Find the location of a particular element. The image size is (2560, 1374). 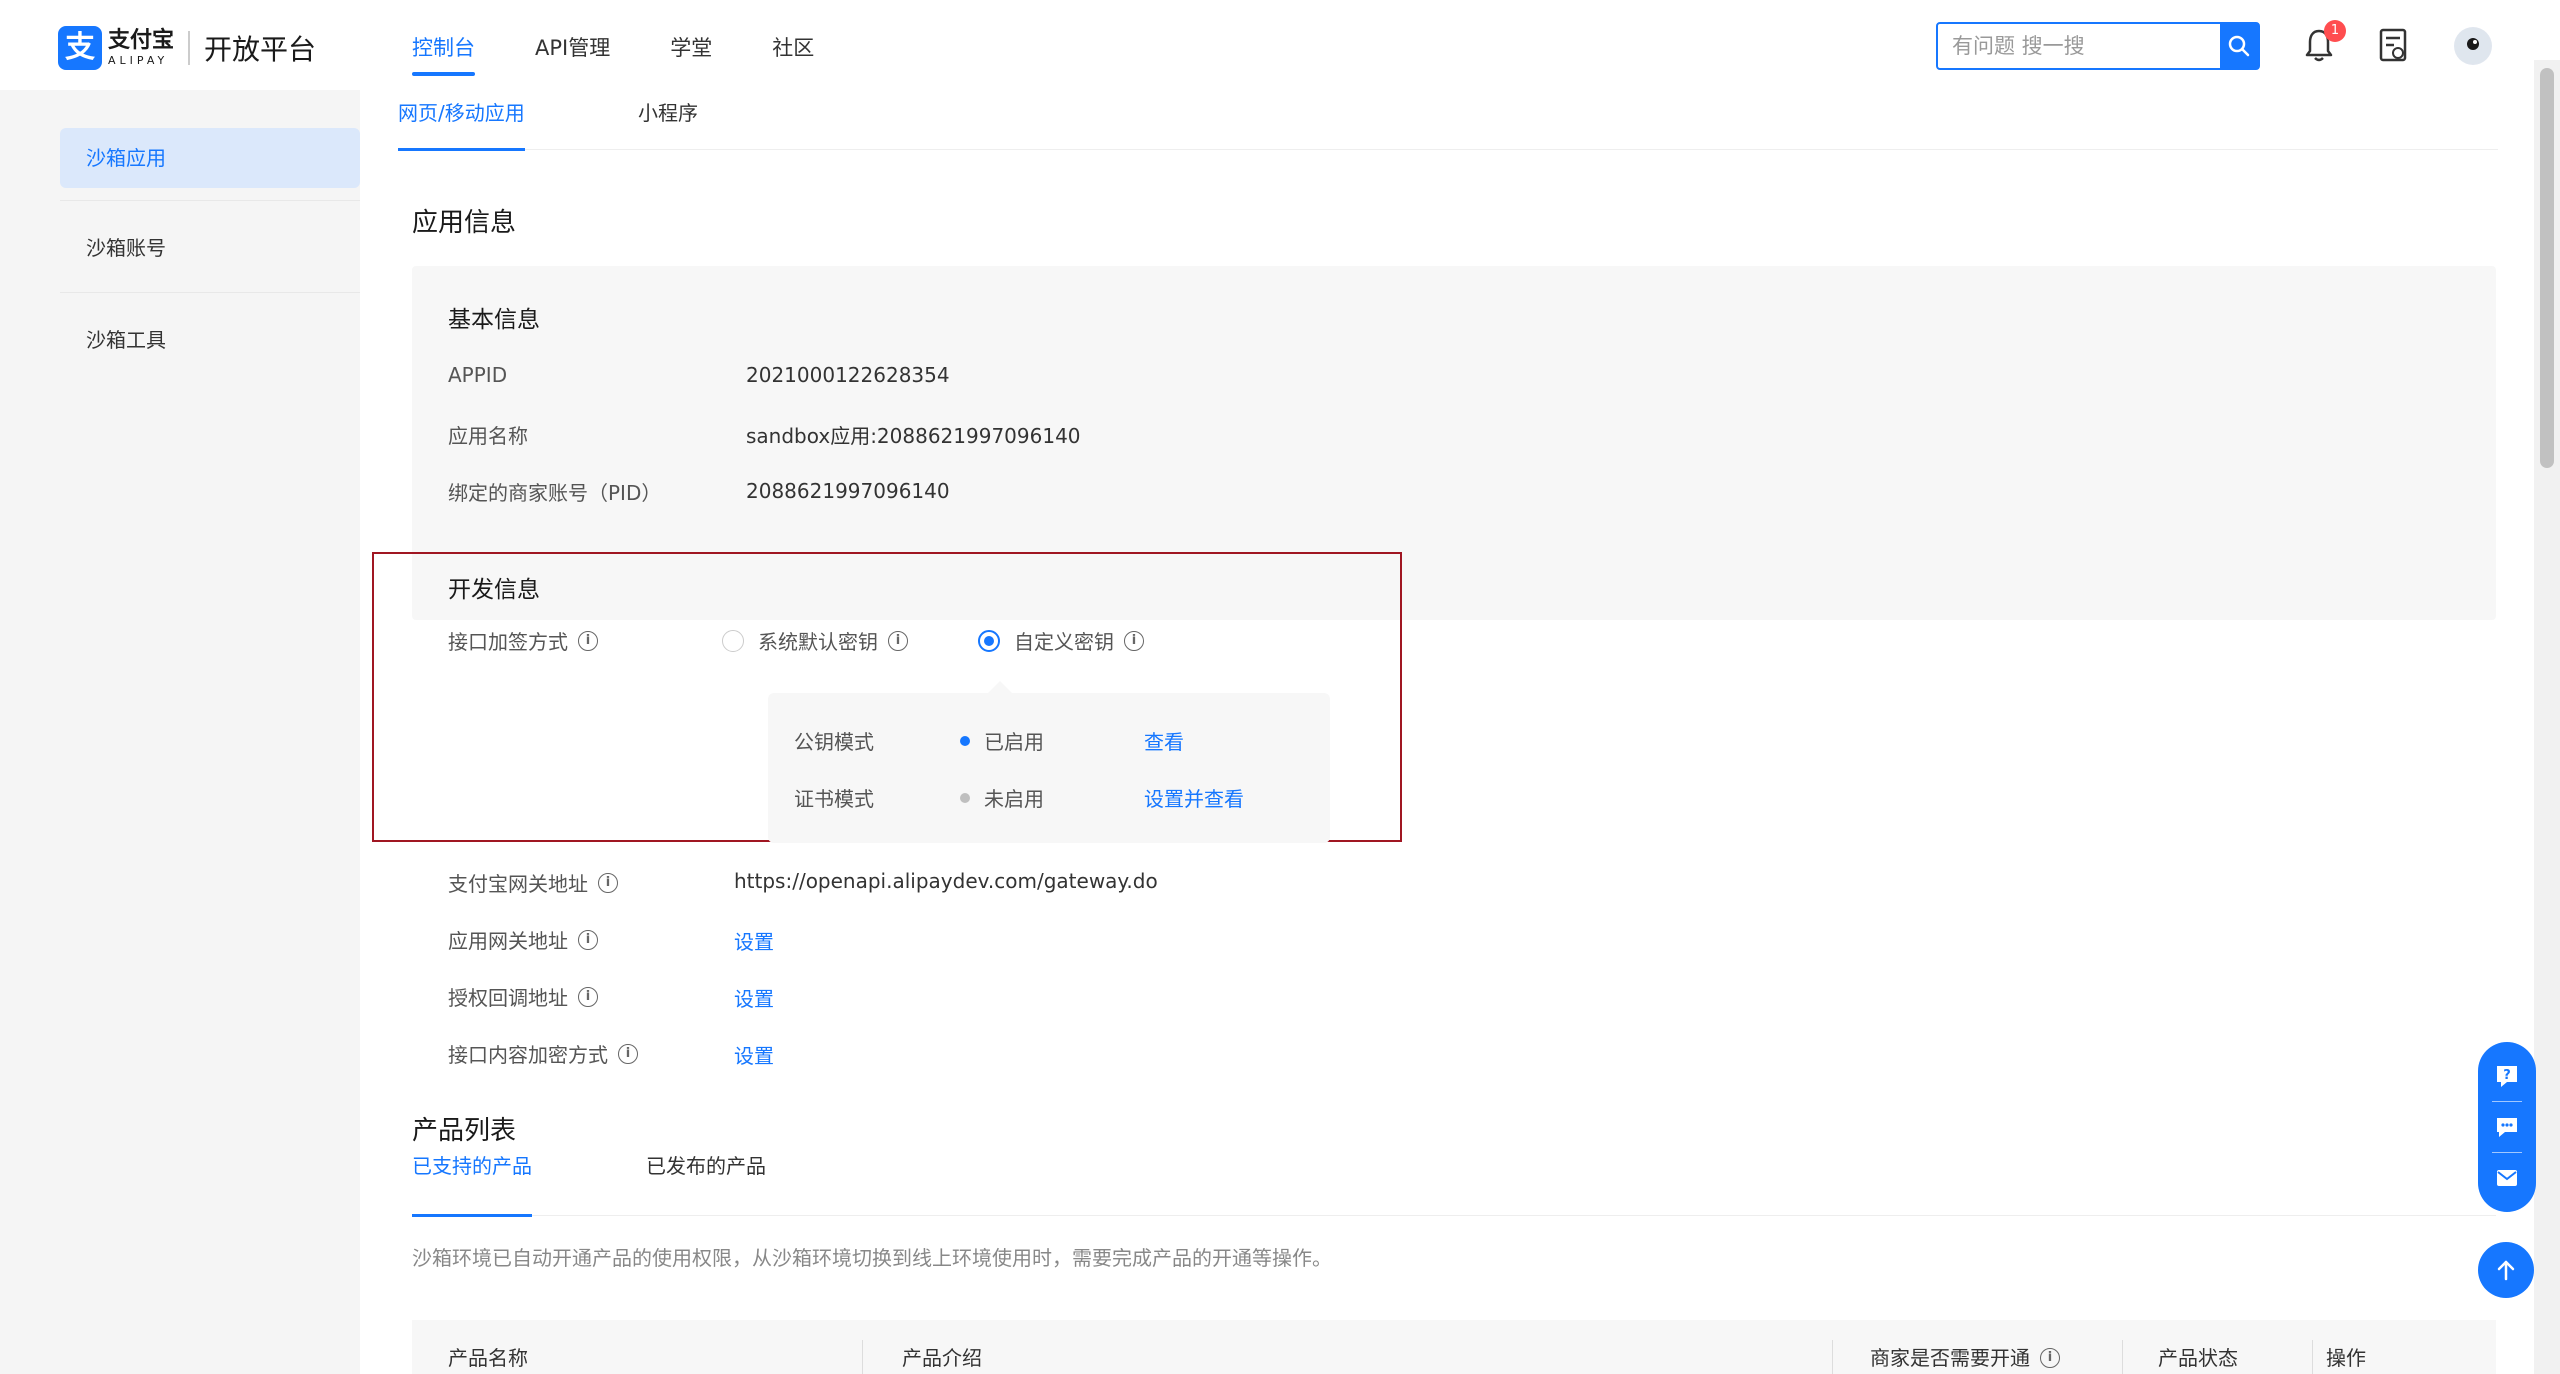

alipay-gateway-label: 支付宝网关地址 i is located at coordinates (533, 882).